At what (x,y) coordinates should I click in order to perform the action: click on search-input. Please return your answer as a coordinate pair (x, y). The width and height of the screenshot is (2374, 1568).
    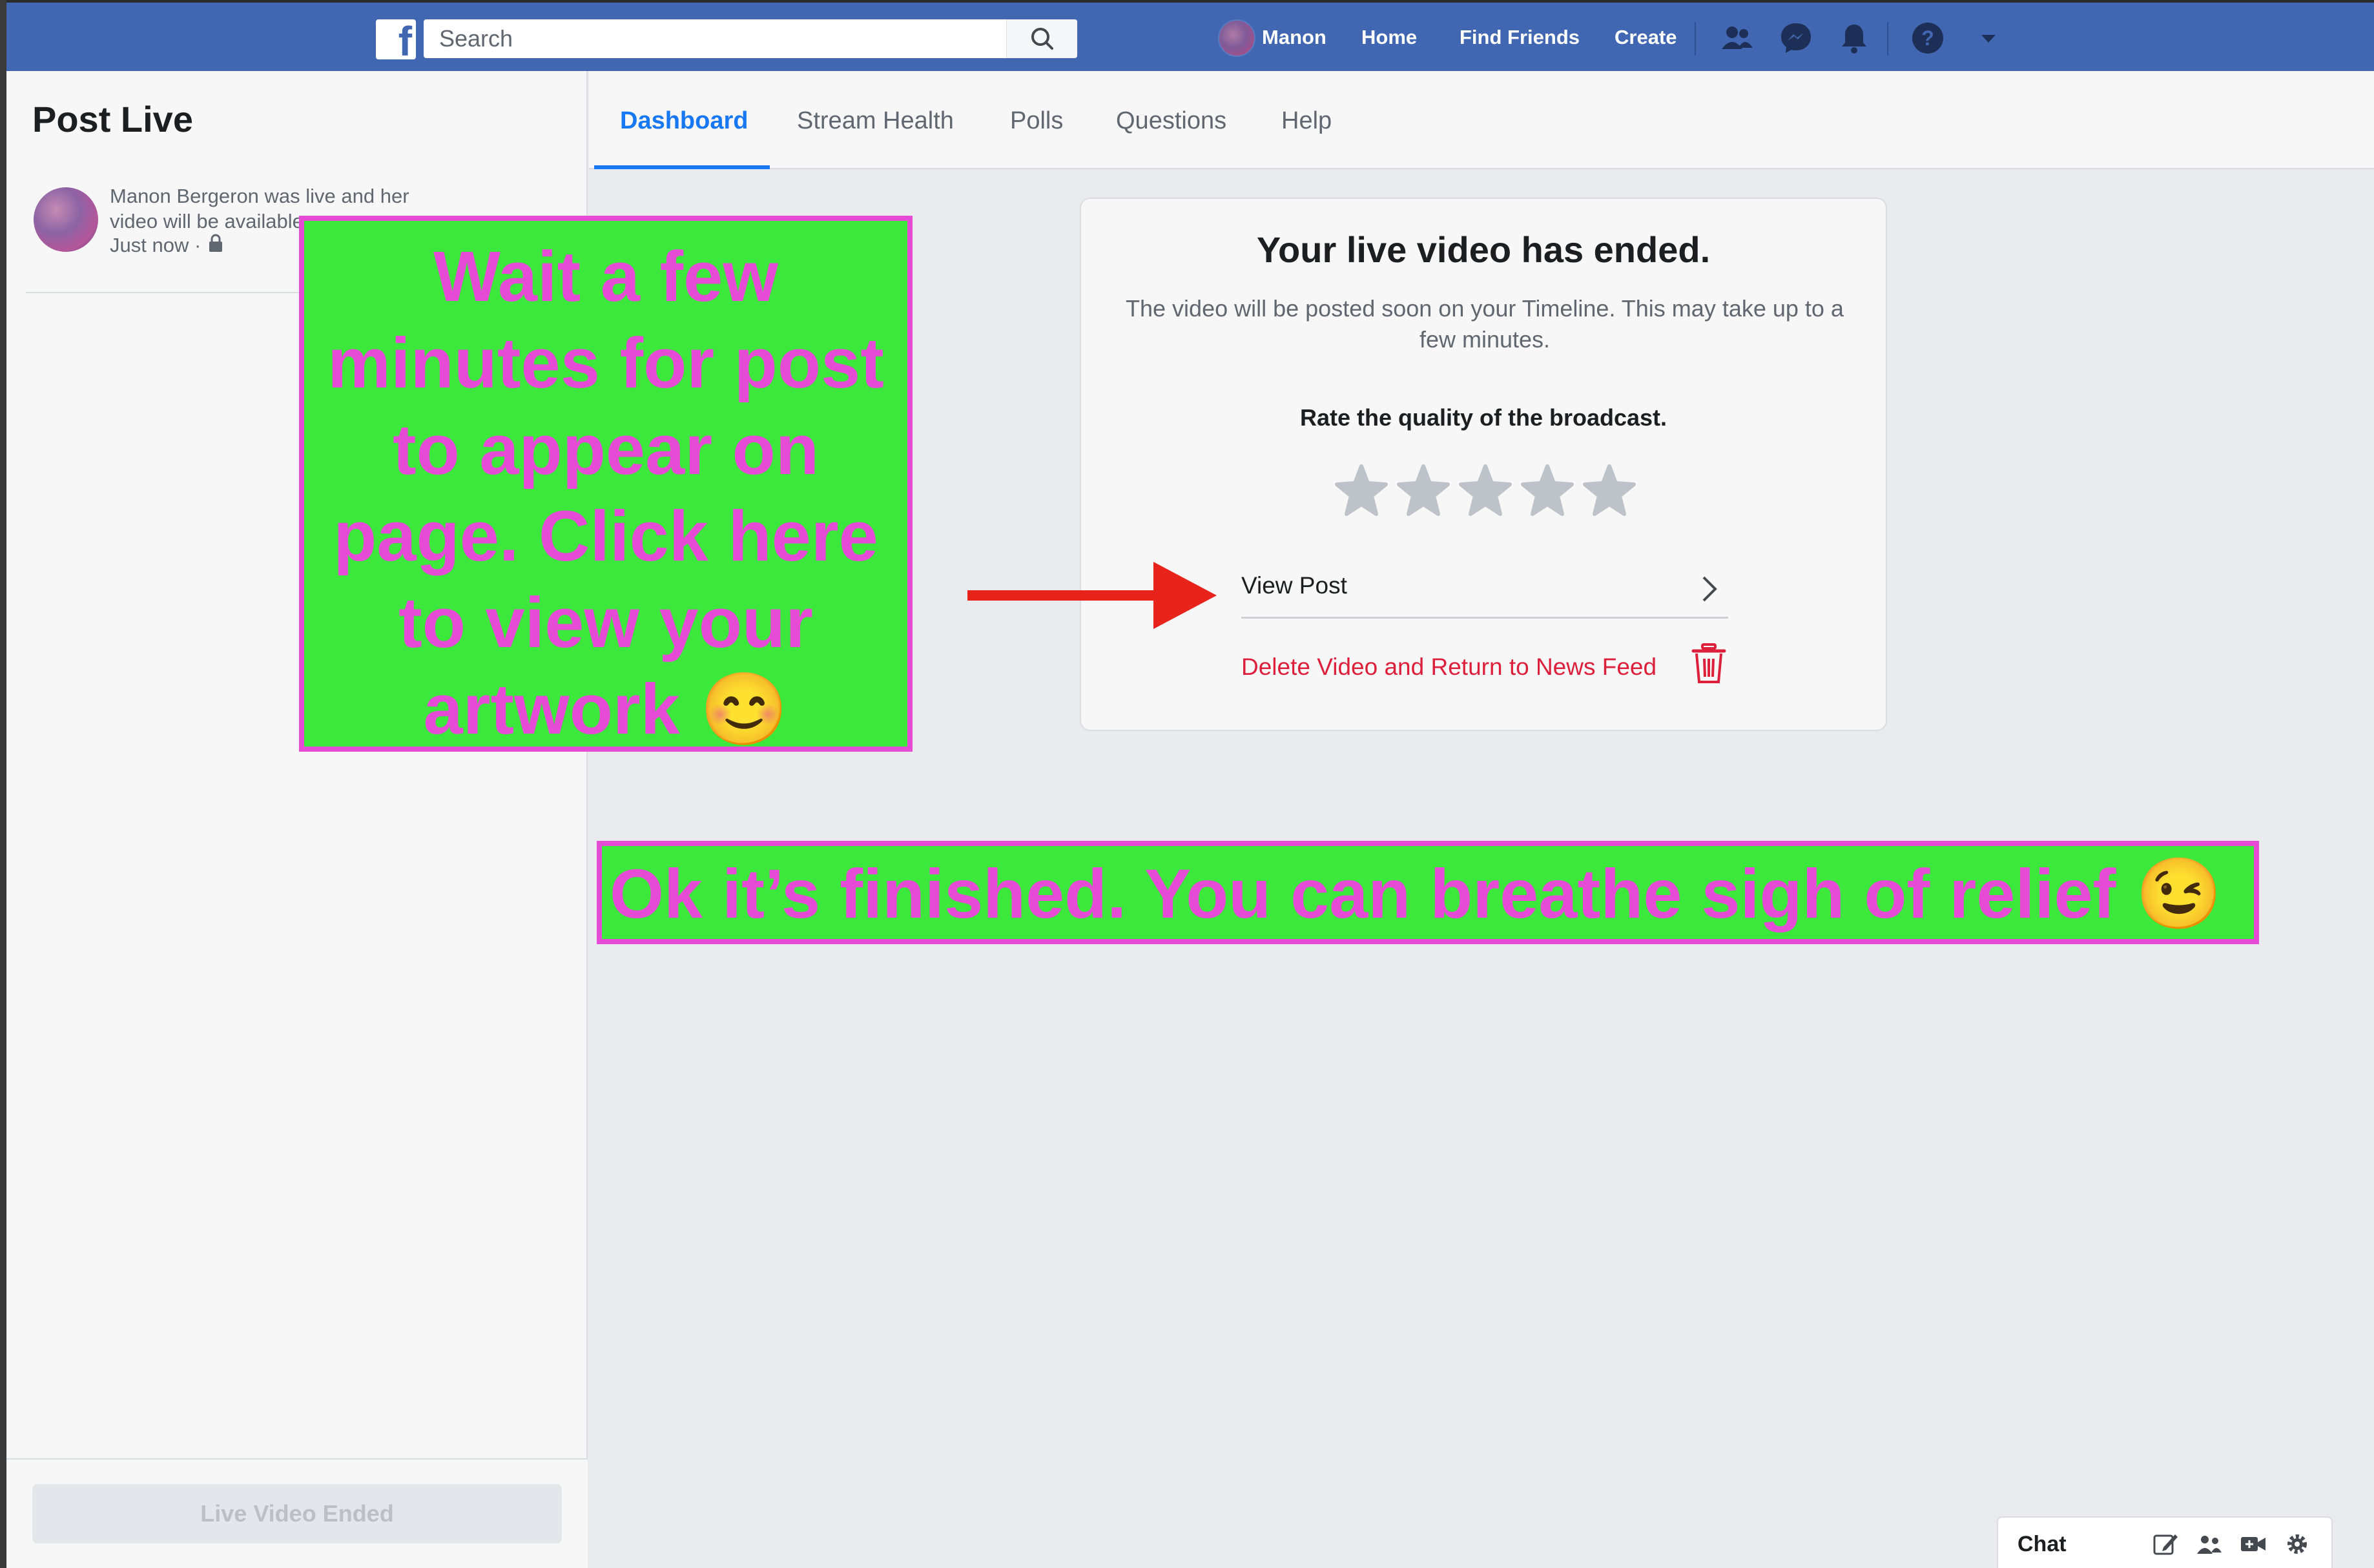
    Looking at the image, I should click on (736, 38).